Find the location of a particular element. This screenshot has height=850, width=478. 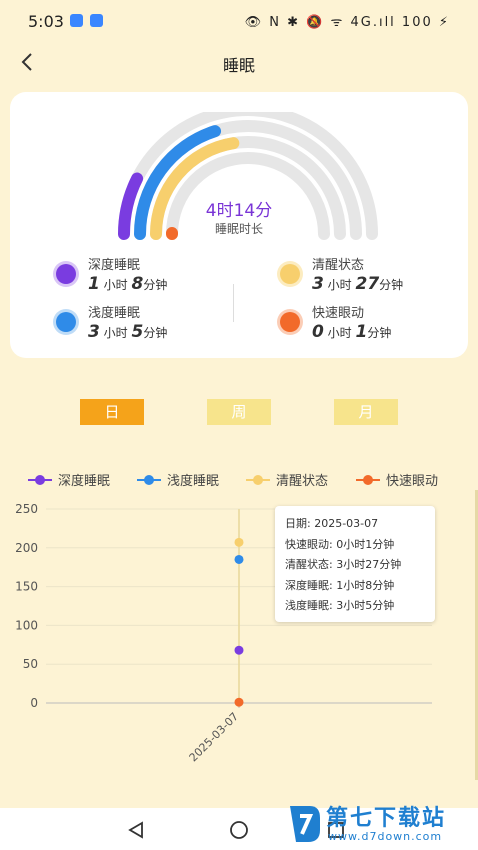

x-tick-label: 2025-03-07 is located at coordinates (214, 737).